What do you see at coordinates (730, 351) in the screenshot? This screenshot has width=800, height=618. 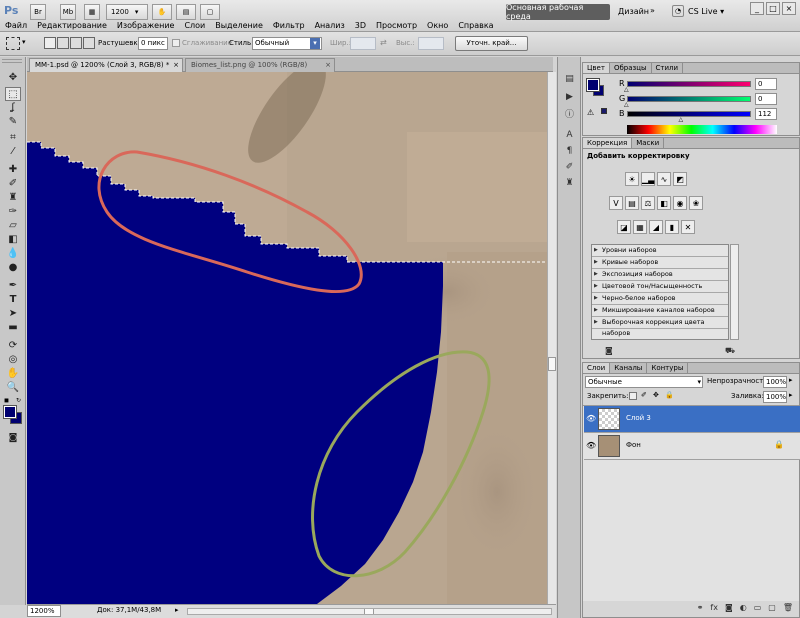 I see `clip-icon: ⛟` at bounding box center [730, 351].